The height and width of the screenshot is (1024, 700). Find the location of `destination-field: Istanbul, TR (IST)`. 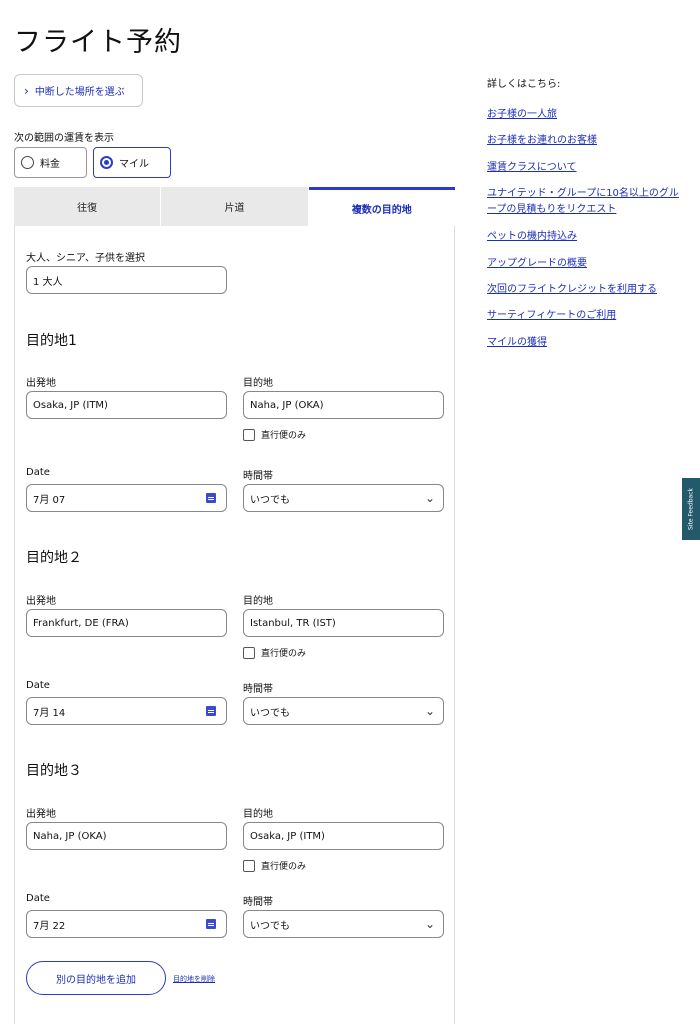

destination-field: Istanbul, TR (IST) is located at coordinates (343, 623).